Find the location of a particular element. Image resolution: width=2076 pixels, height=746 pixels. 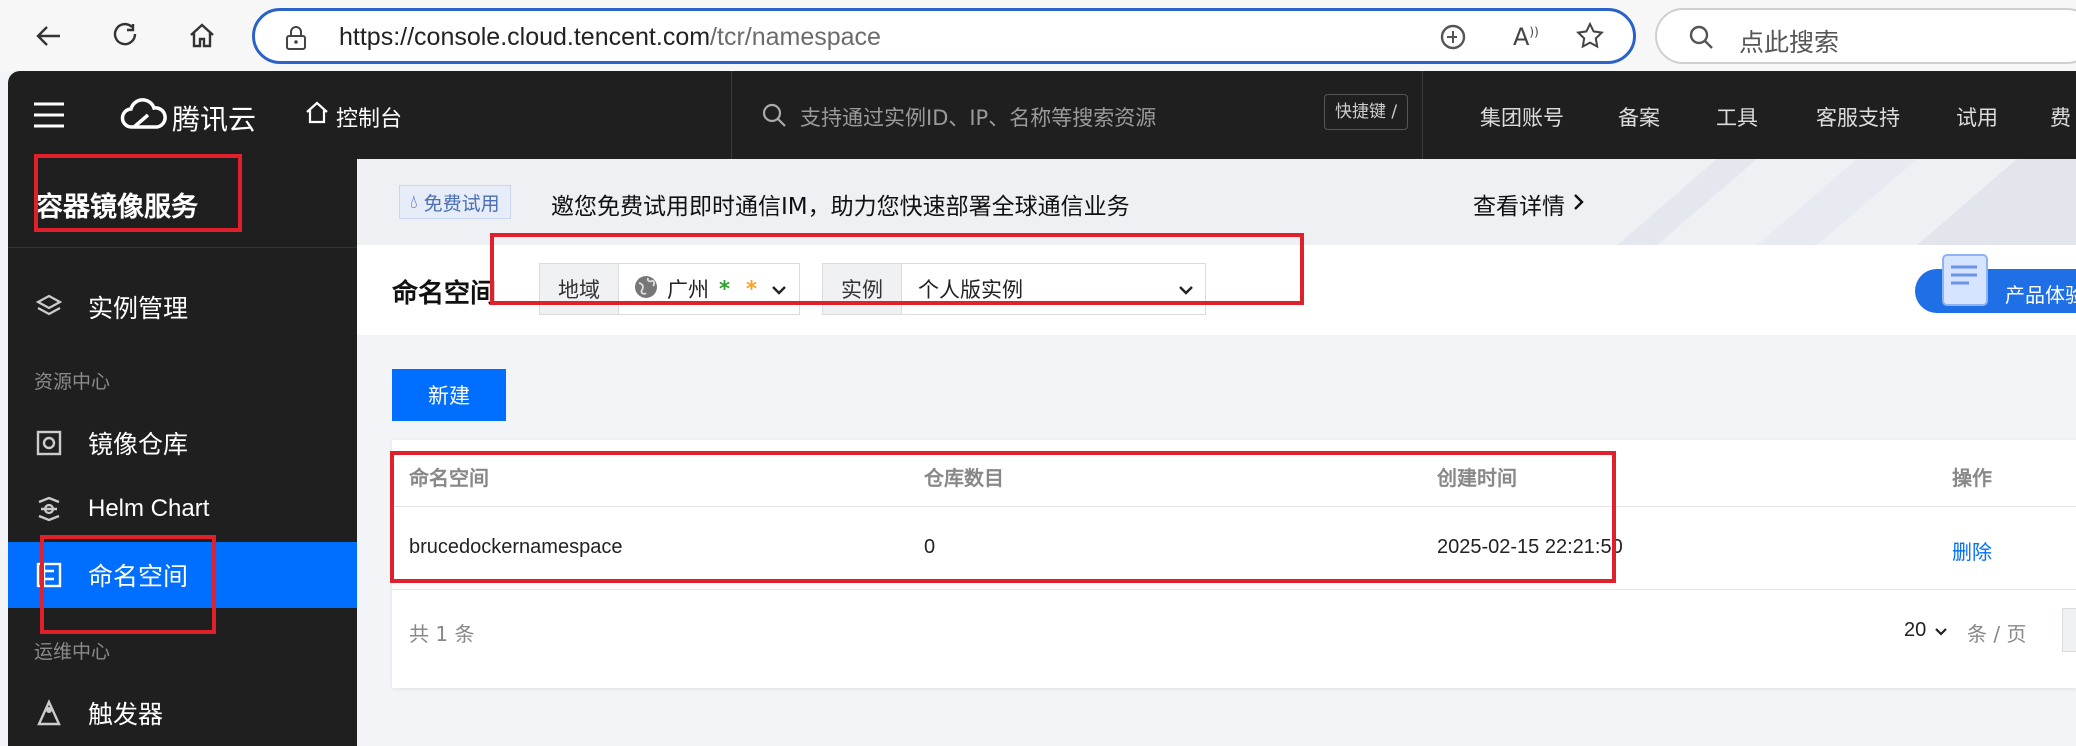

page-size-select: 20 is located at coordinates (1926, 630).